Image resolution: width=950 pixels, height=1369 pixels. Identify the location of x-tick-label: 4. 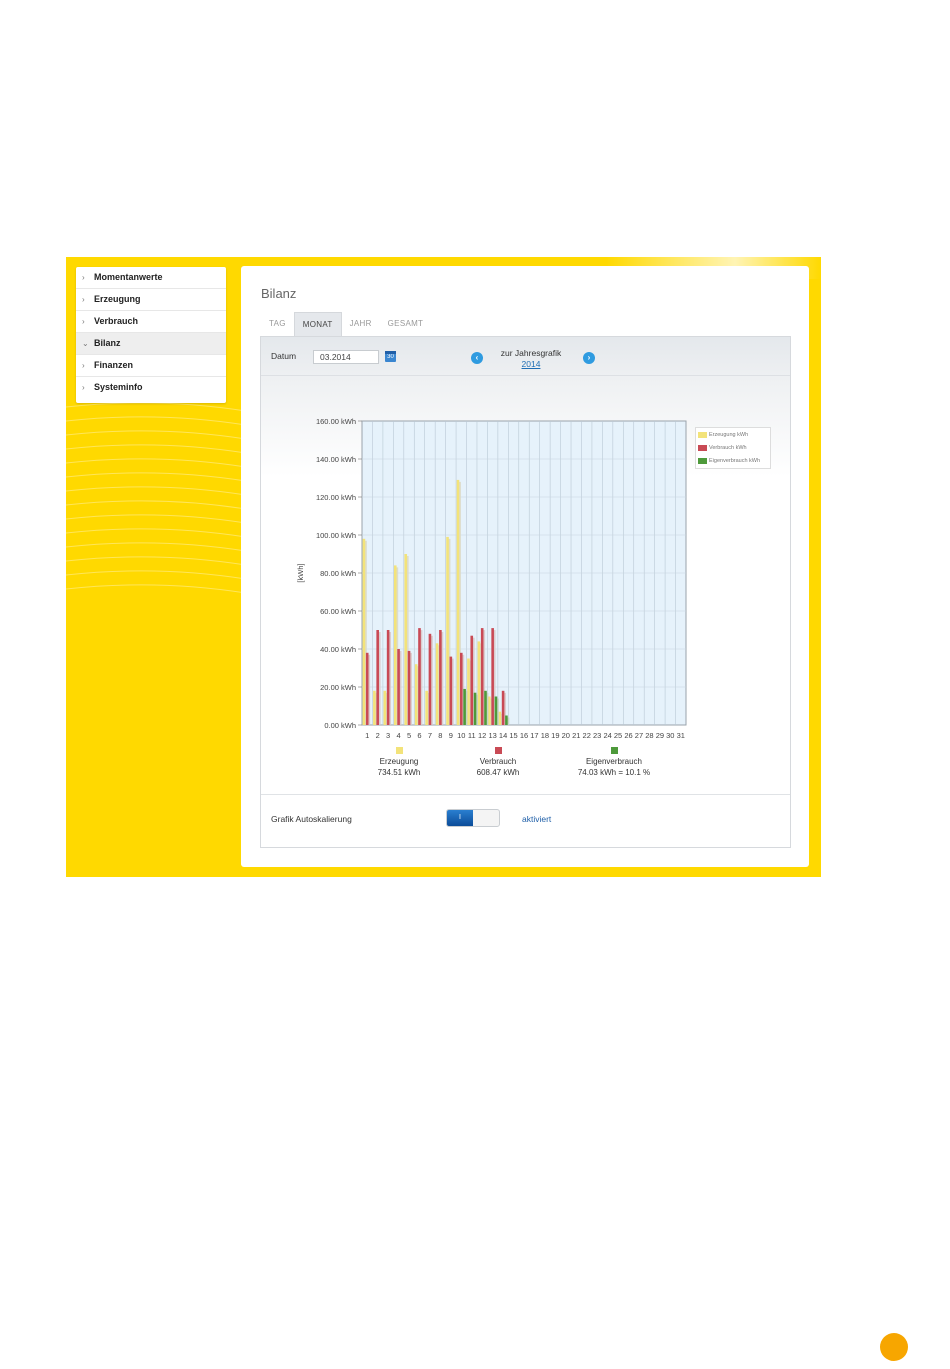
(398, 735).